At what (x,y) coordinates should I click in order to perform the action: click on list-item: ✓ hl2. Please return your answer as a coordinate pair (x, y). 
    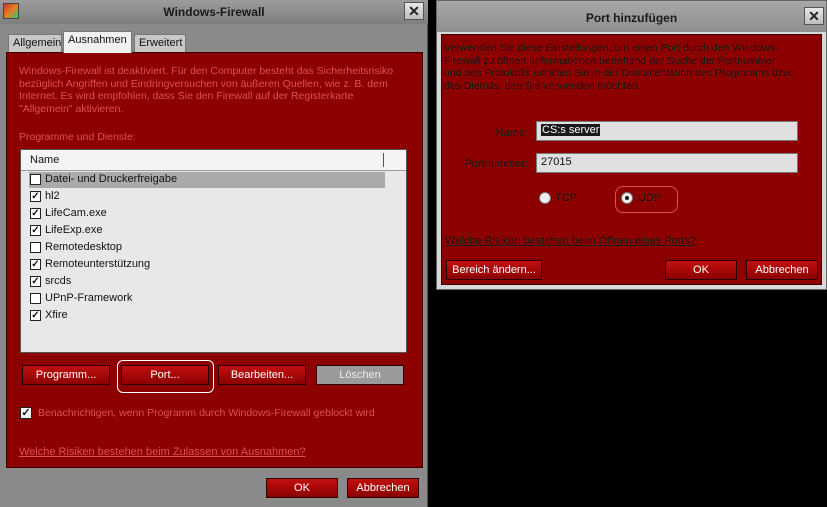
    Looking at the image, I should click on (207, 197).